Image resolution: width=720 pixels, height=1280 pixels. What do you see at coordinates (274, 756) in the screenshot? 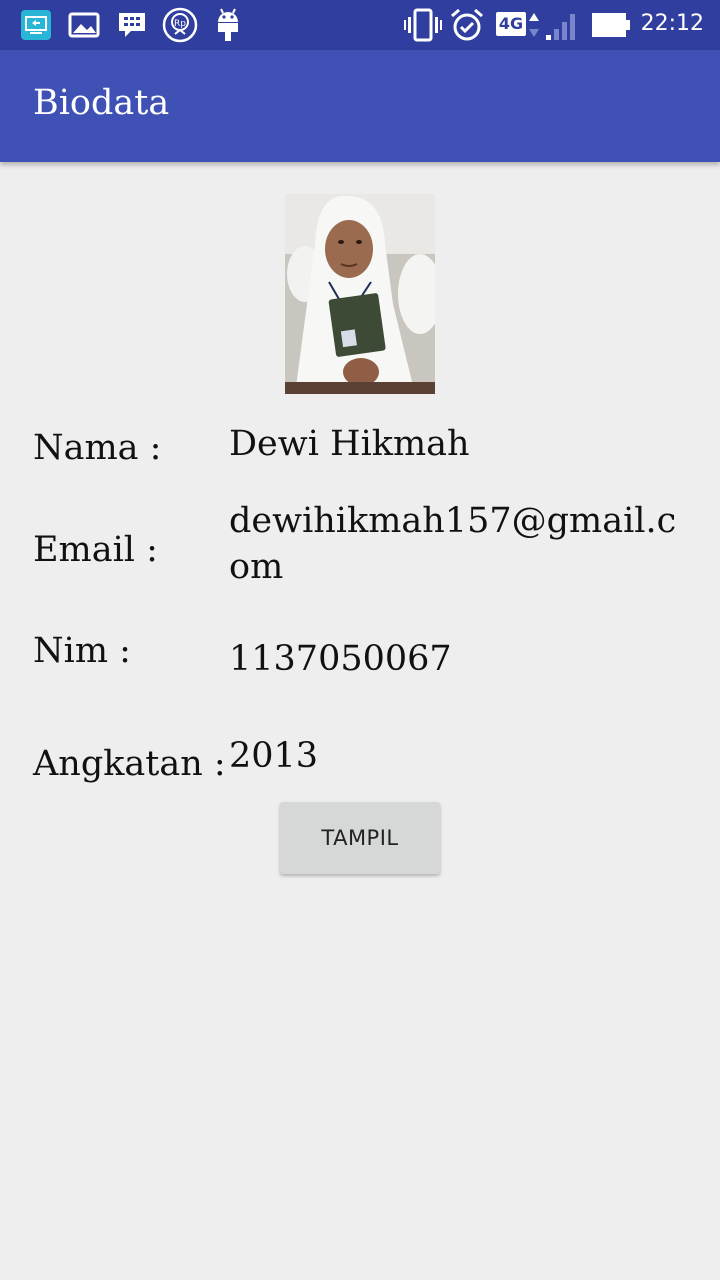
I see `angkatan-value: 2013` at bounding box center [274, 756].